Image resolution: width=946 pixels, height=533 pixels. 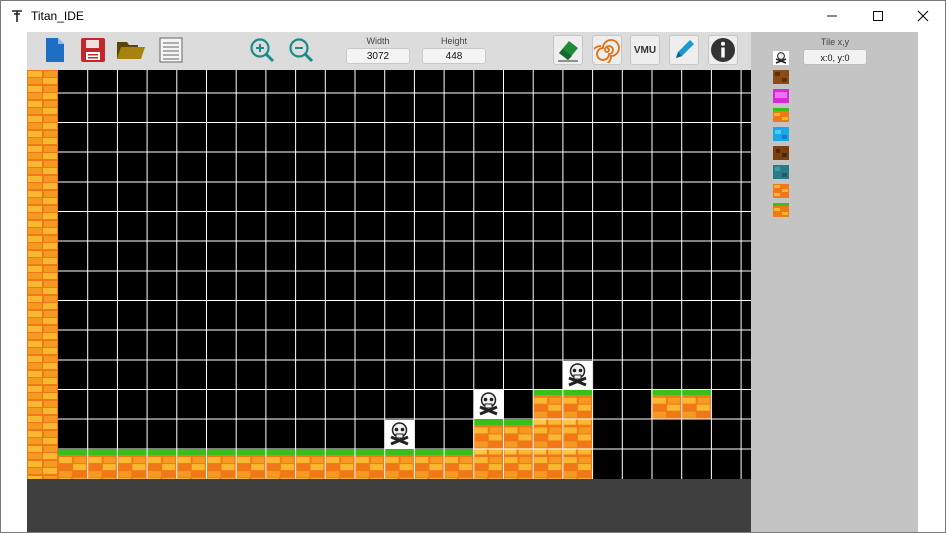 I want to click on zoom-in-icon, so click(x=262, y=50).